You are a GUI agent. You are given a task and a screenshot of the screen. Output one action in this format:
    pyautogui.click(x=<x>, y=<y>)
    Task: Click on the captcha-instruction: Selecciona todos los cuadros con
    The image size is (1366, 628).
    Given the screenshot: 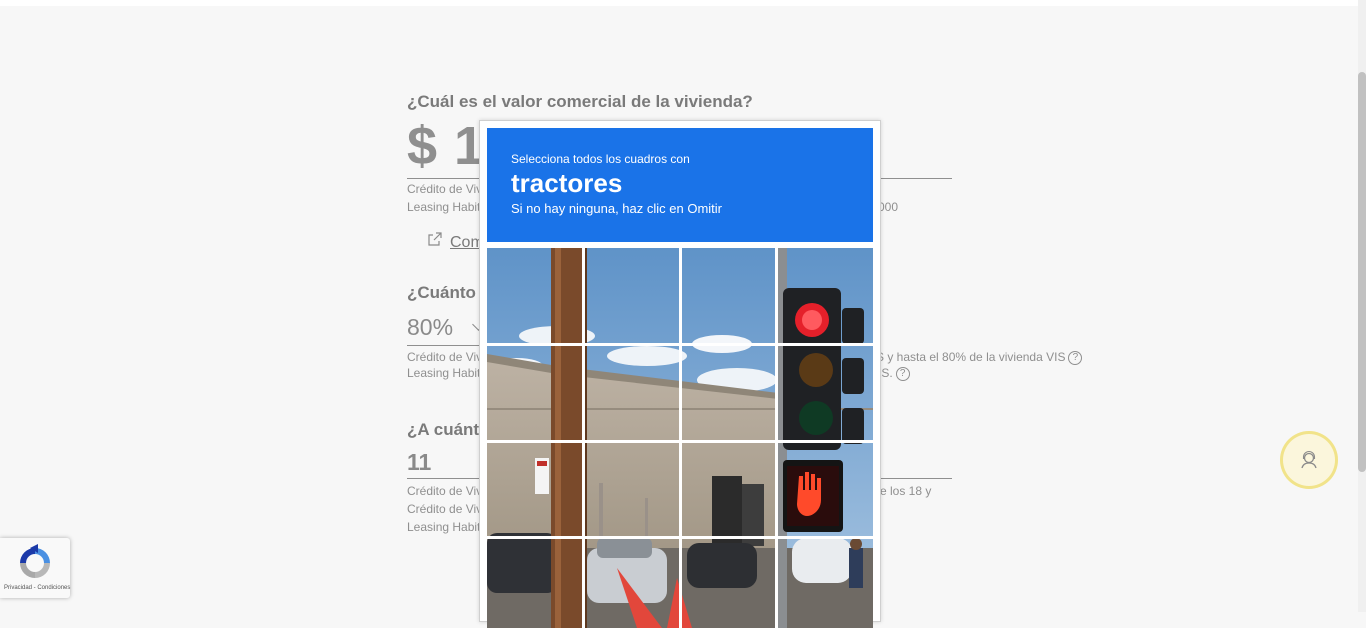 What is the action you would take?
    pyautogui.click(x=600, y=159)
    